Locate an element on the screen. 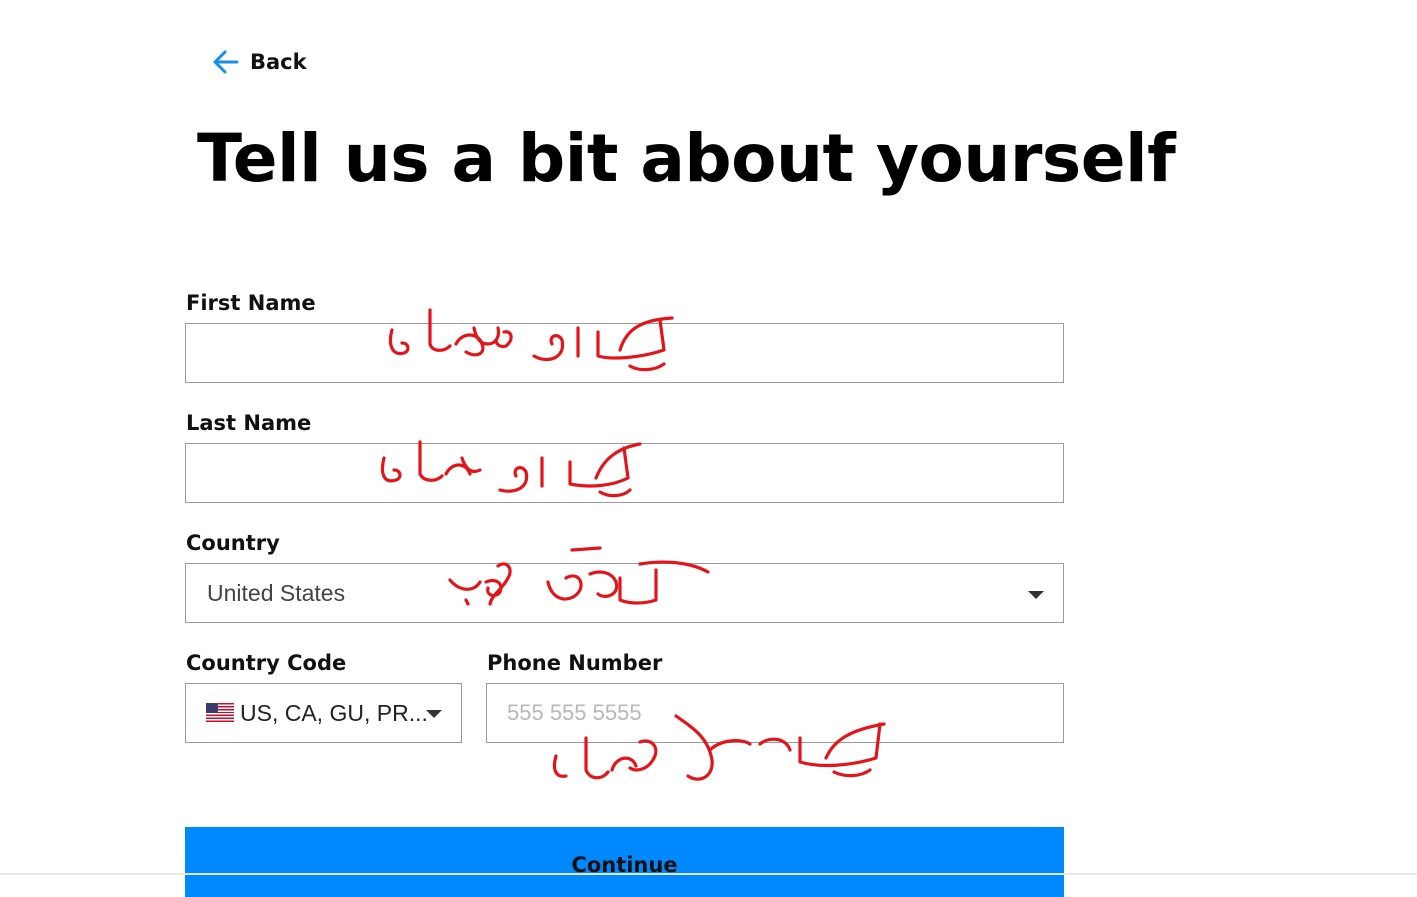 The image size is (1417, 897). last-name-input is located at coordinates (624, 473).